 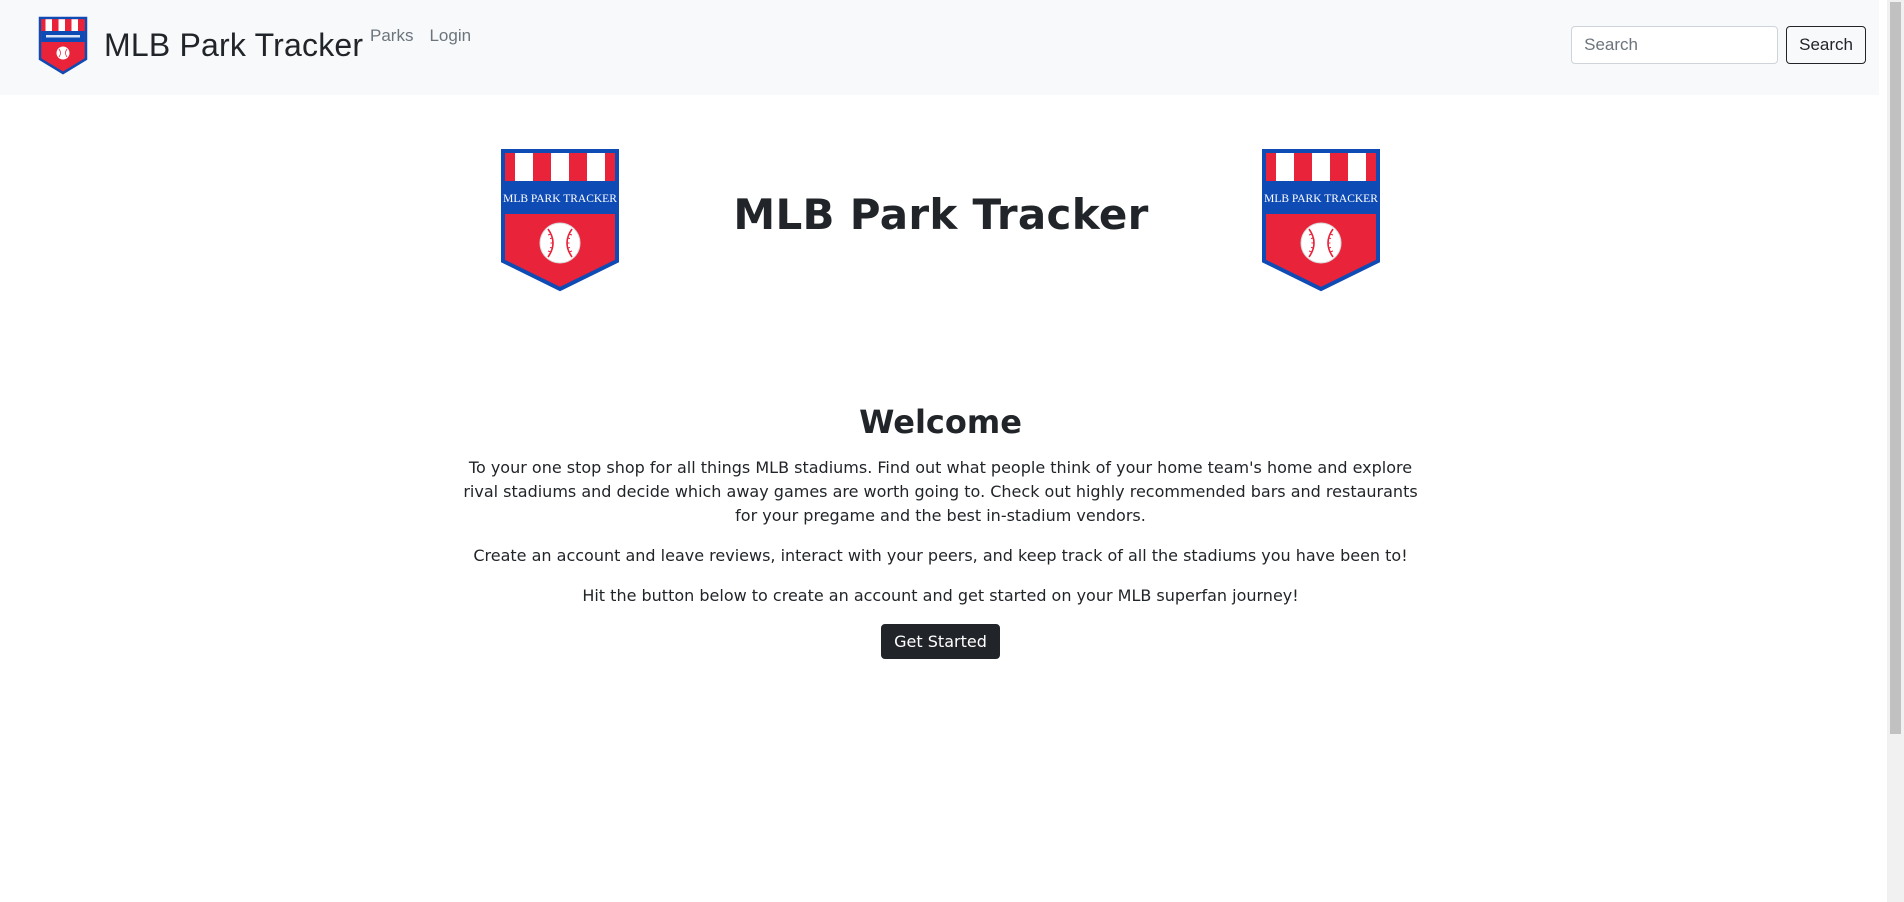 What do you see at coordinates (391, 36) in the screenshot?
I see `nav-link-parks: Parks` at bounding box center [391, 36].